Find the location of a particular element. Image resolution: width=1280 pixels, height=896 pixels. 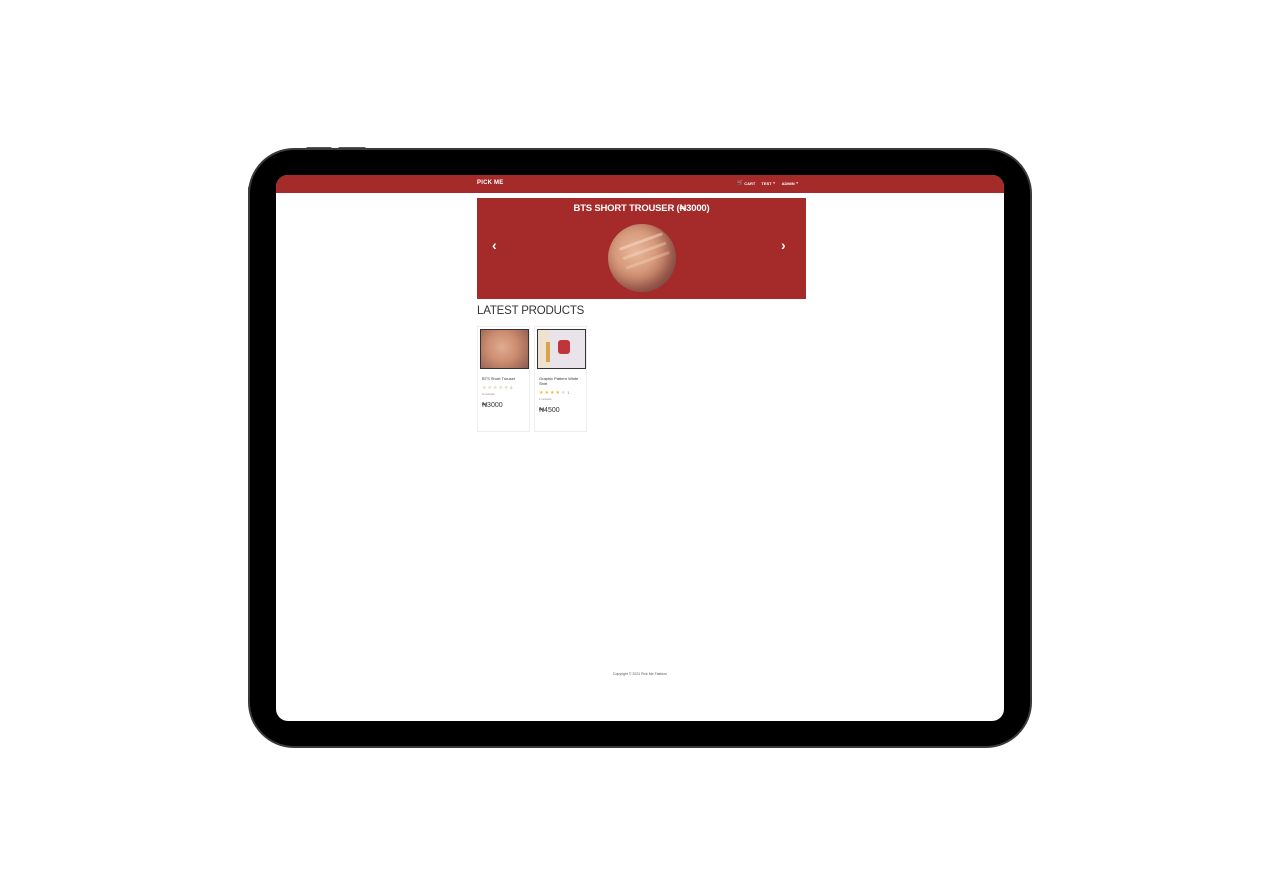

nav-cart-label: CART is located at coordinates (750, 183).